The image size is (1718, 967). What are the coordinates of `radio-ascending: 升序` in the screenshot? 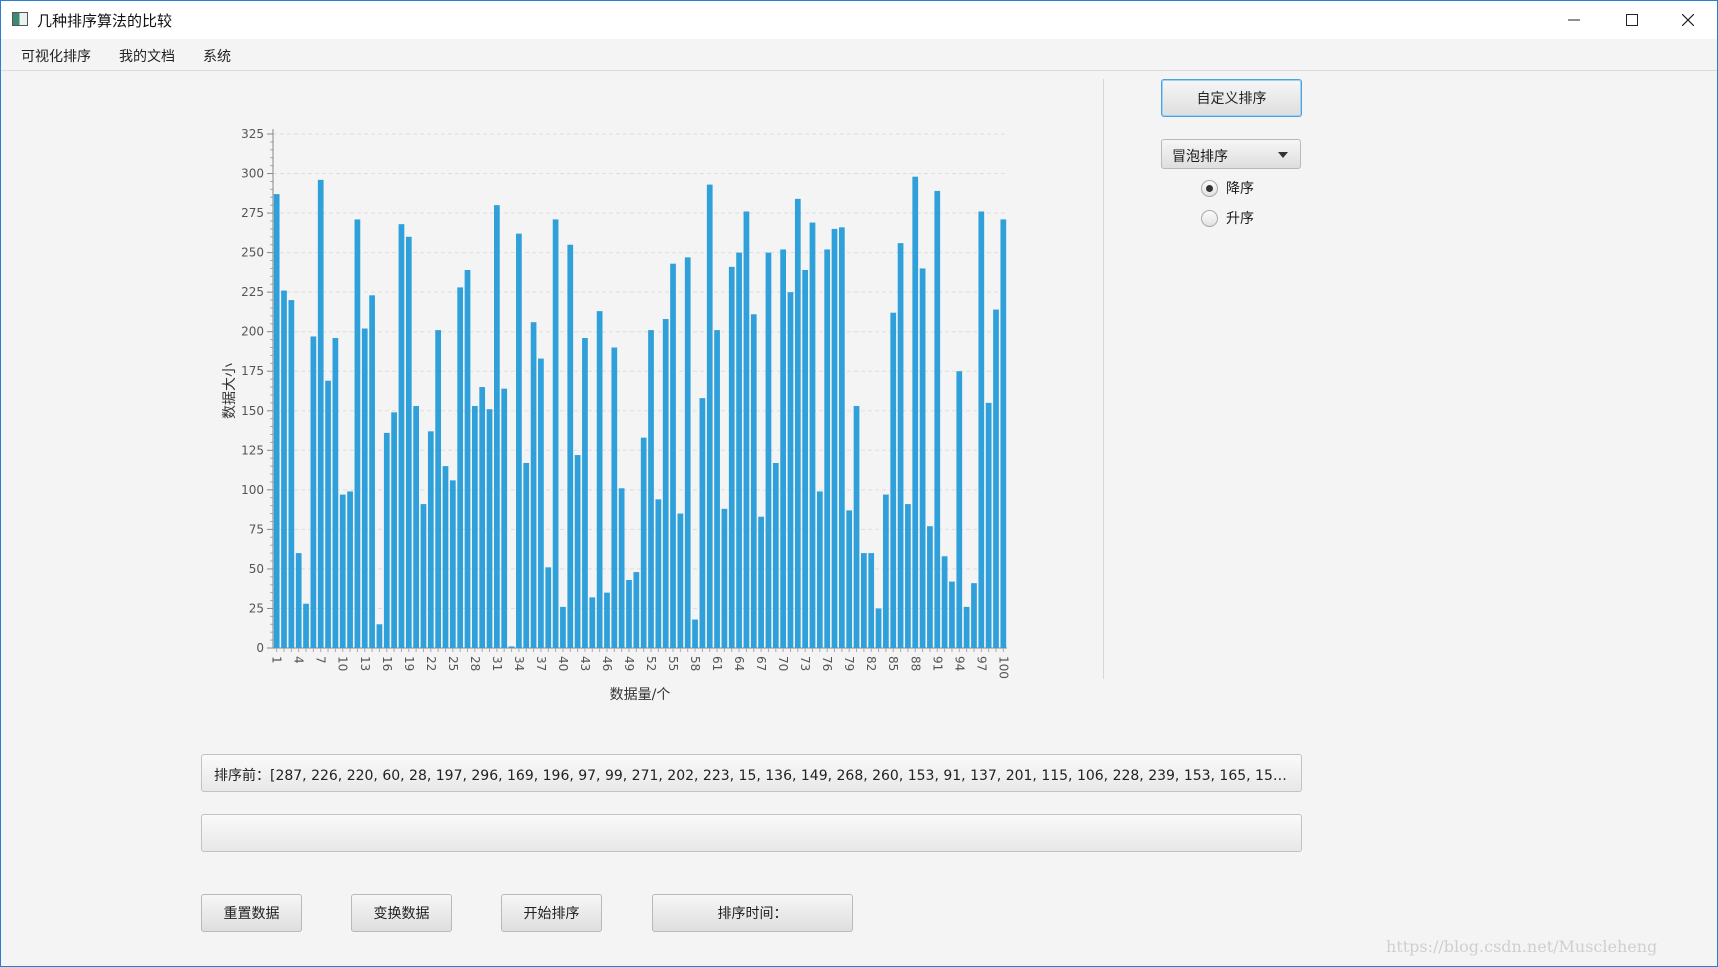 It's located at (1227, 218).